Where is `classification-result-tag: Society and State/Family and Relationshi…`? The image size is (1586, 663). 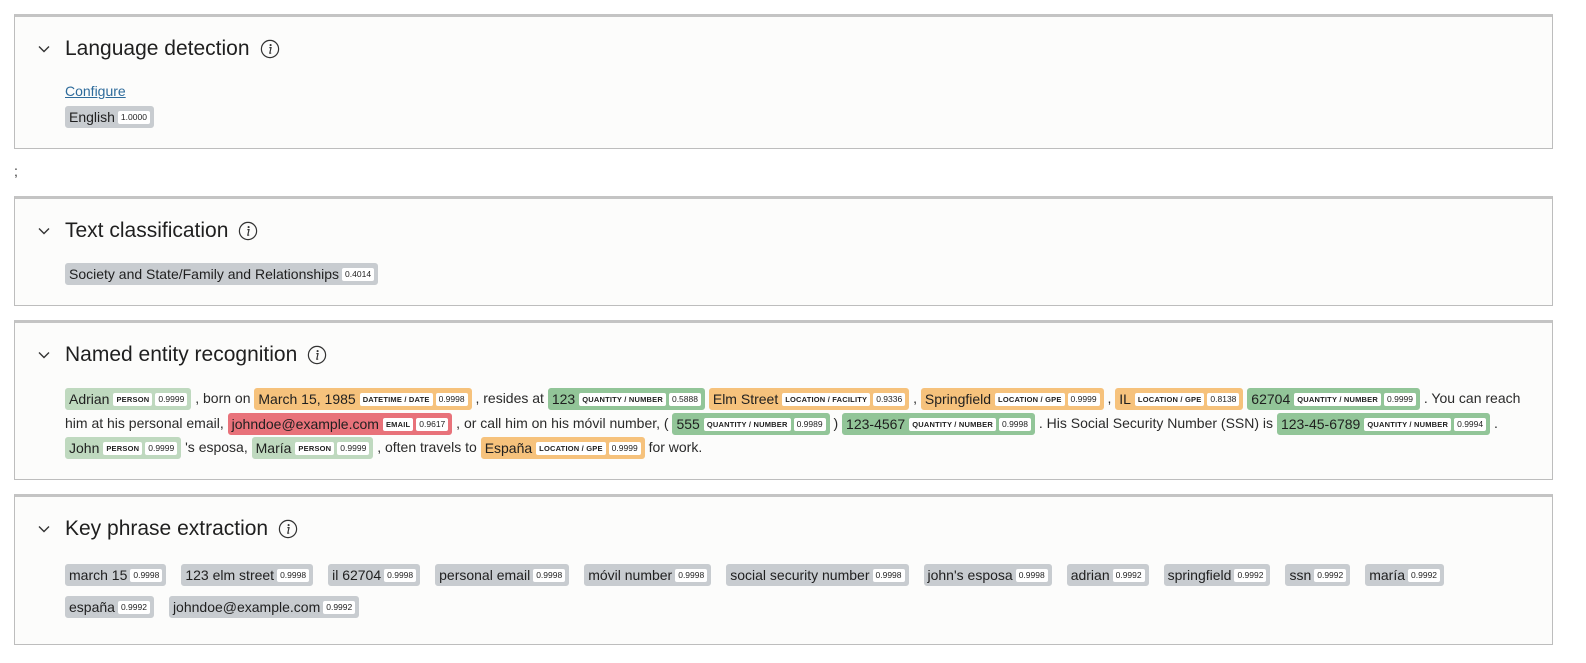
classification-result-tag: Society and State/Family and Relationshi… is located at coordinates (222, 274).